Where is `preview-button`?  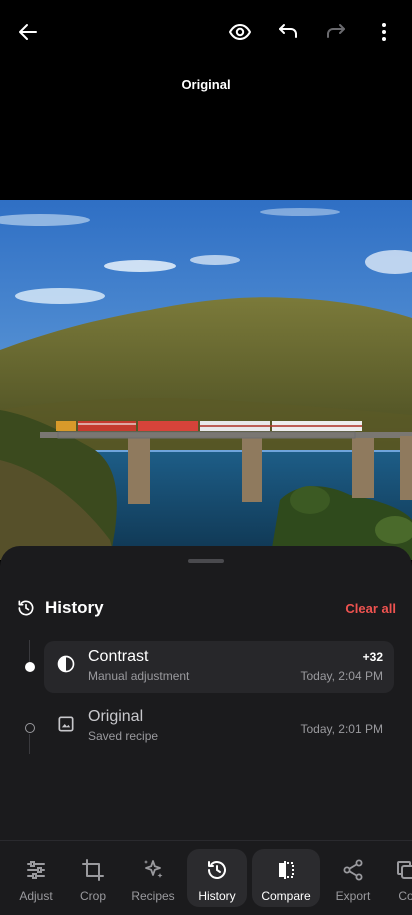 preview-button is located at coordinates (240, 32).